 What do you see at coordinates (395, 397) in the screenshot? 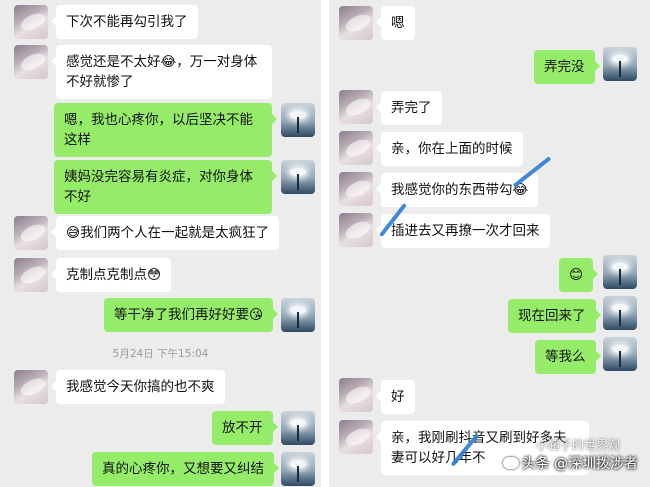
I see `message-bubble-received: 好` at bounding box center [395, 397].